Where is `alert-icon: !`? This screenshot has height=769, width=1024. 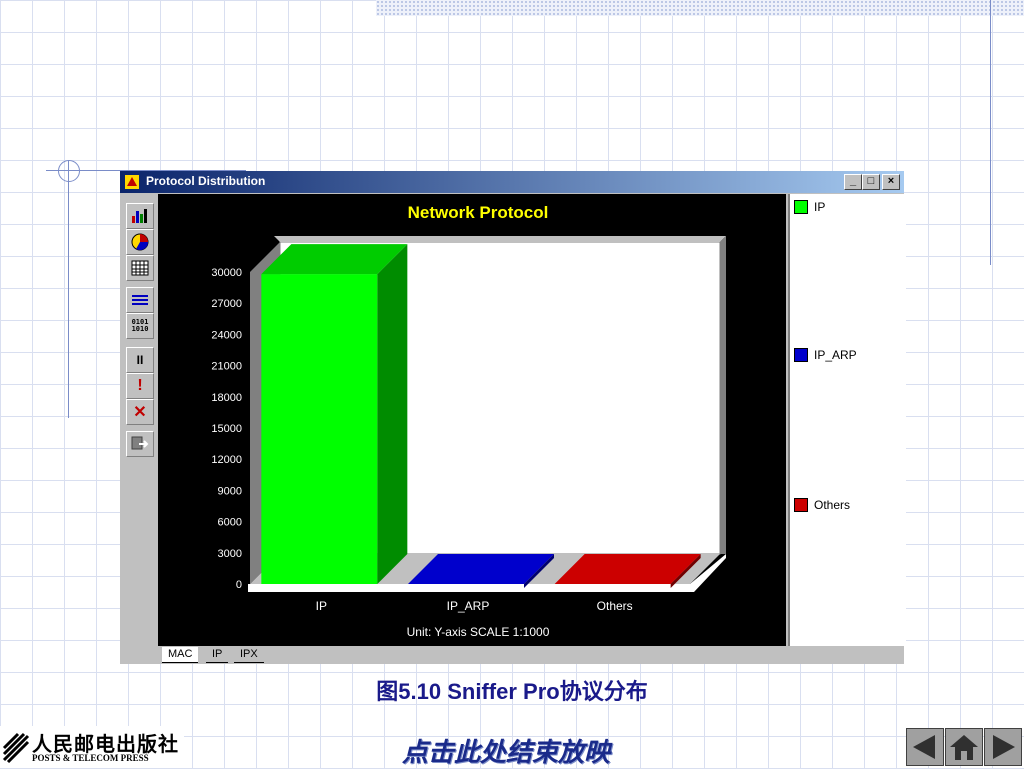 alert-icon: ! is located at coordinates (140, 385).